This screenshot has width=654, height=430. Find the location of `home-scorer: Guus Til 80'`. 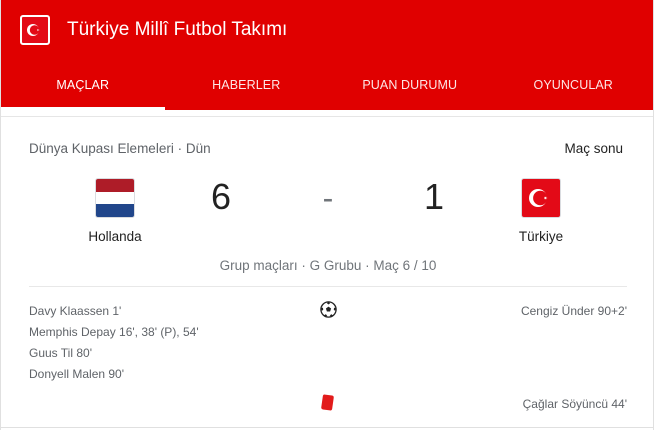

home-scorer: Guus Til 80' is located at coordinates (60, 353).